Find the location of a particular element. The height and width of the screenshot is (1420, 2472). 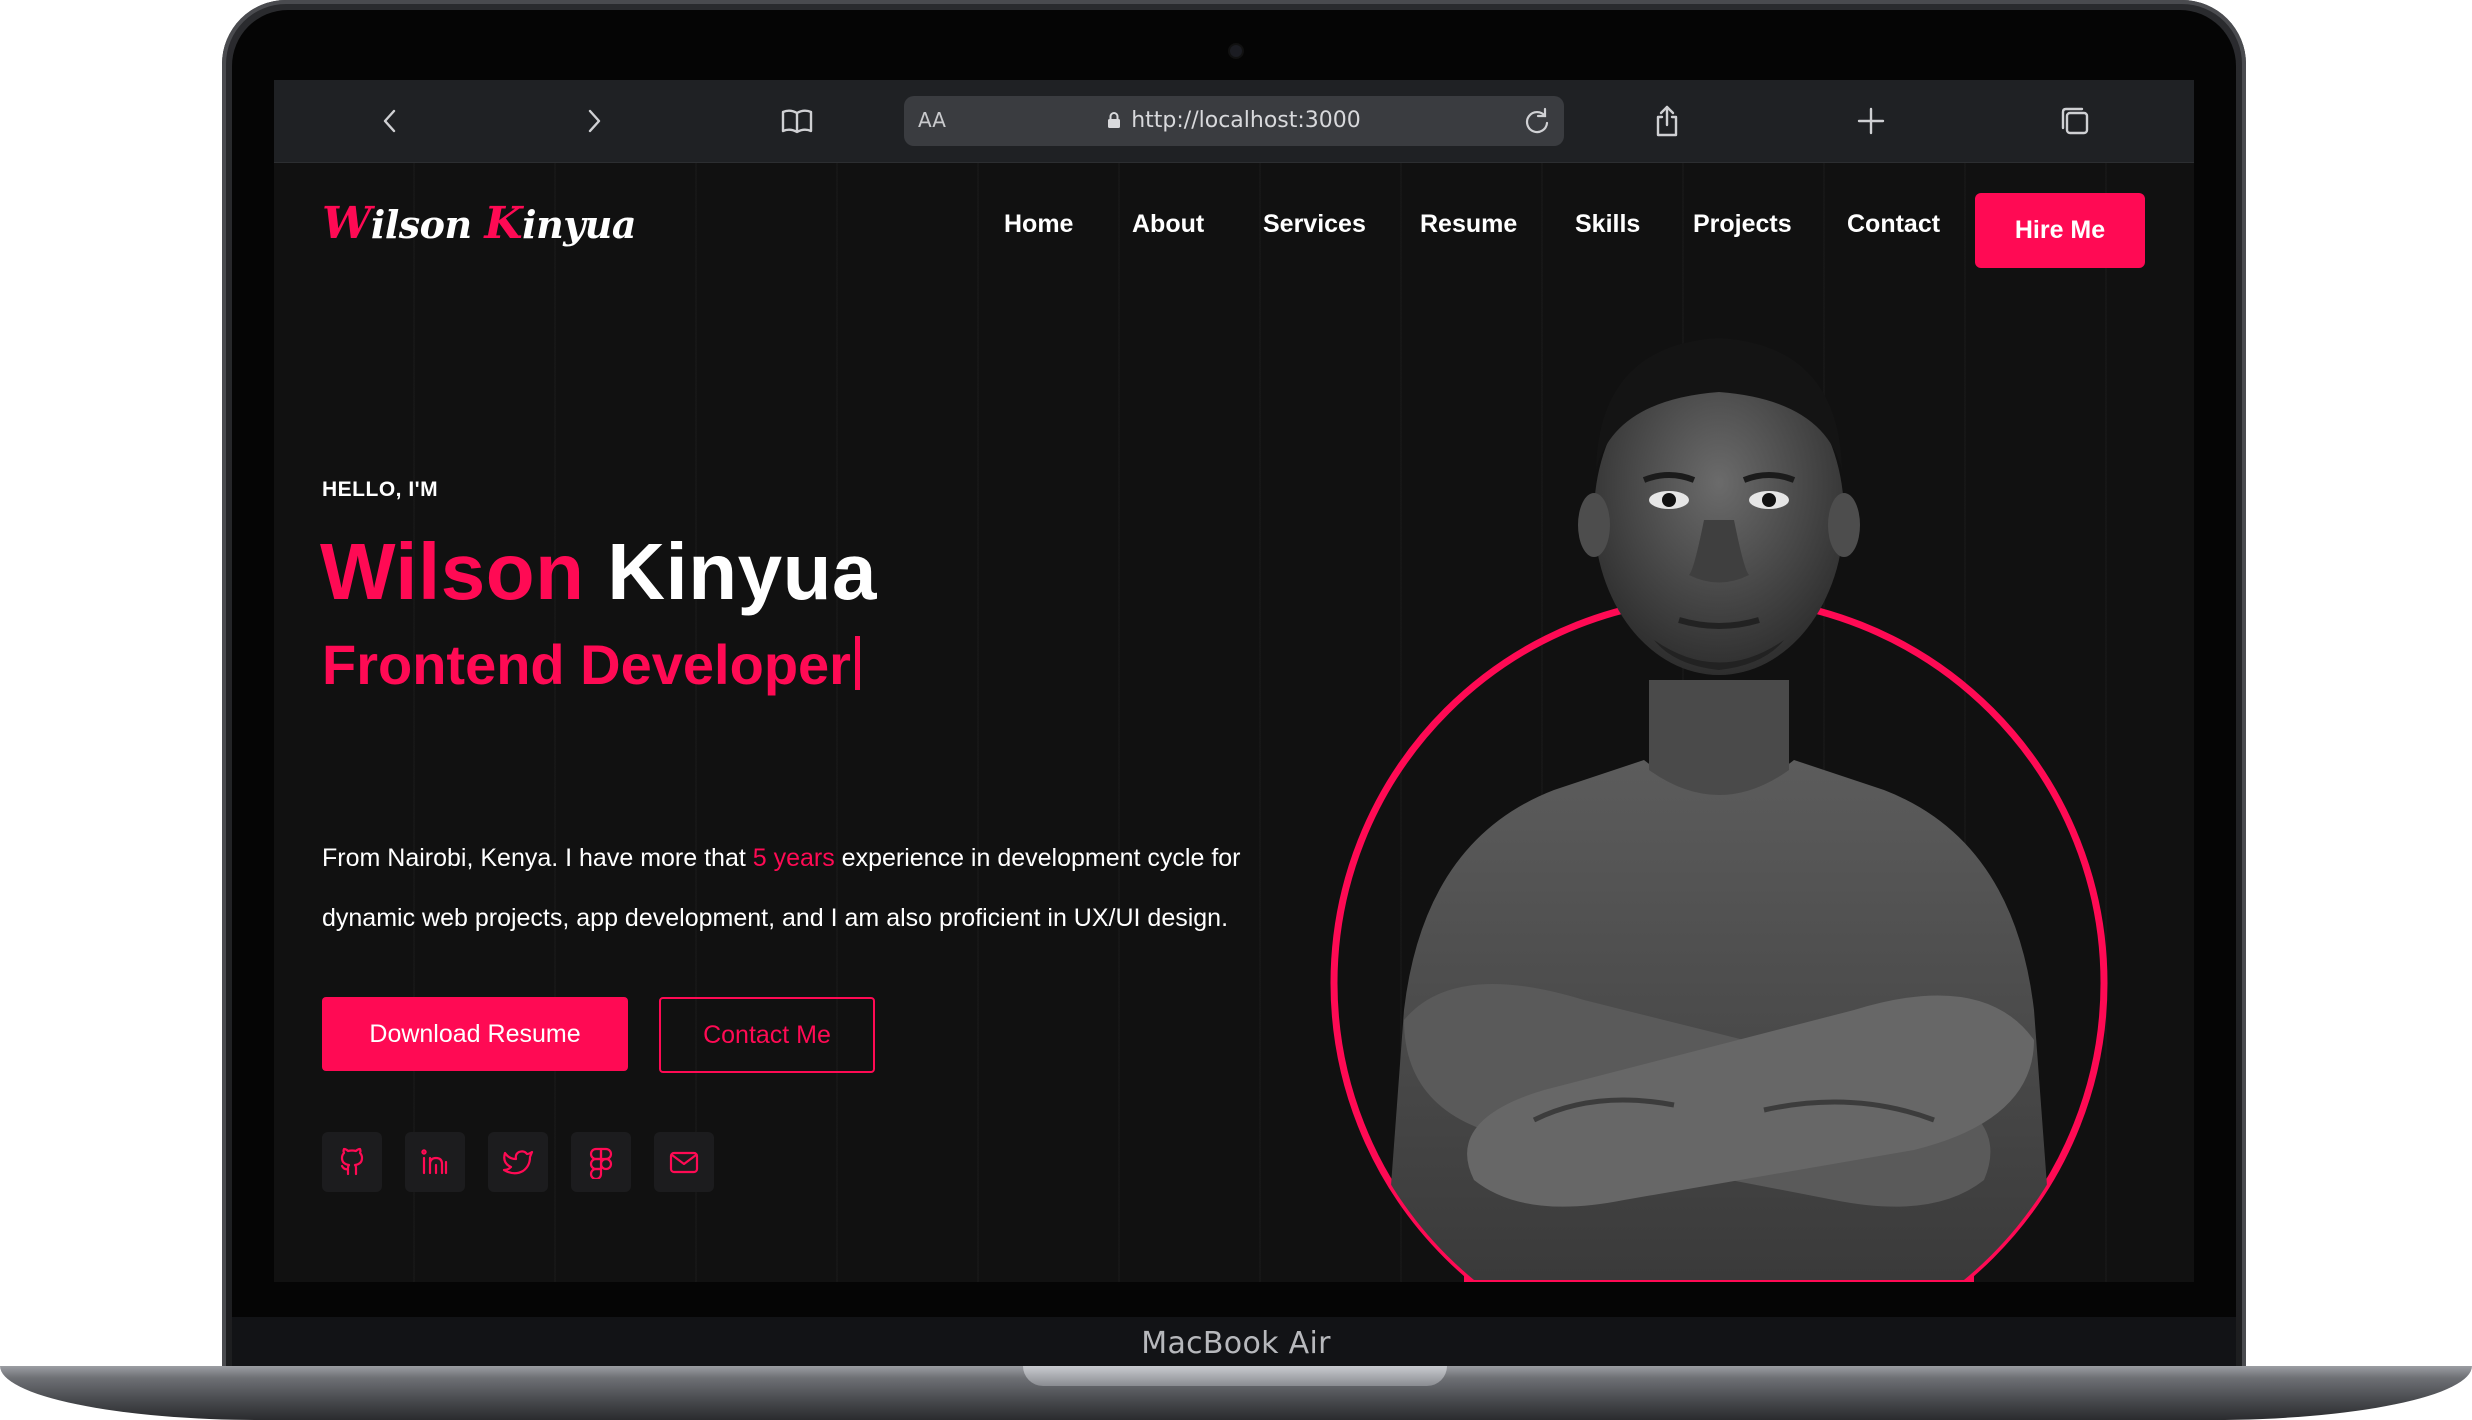

nav-resume: Resume is located at coordinates (1468, 224).